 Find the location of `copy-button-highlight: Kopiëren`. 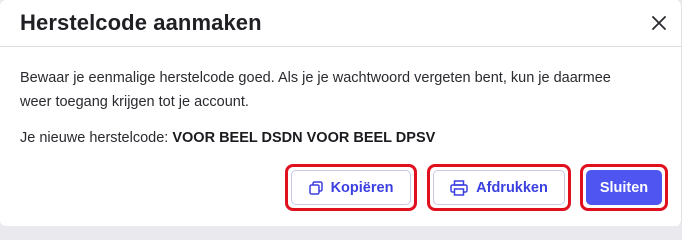

copy-button-highlight: Kopiëren is located at coordinates (351, 187).